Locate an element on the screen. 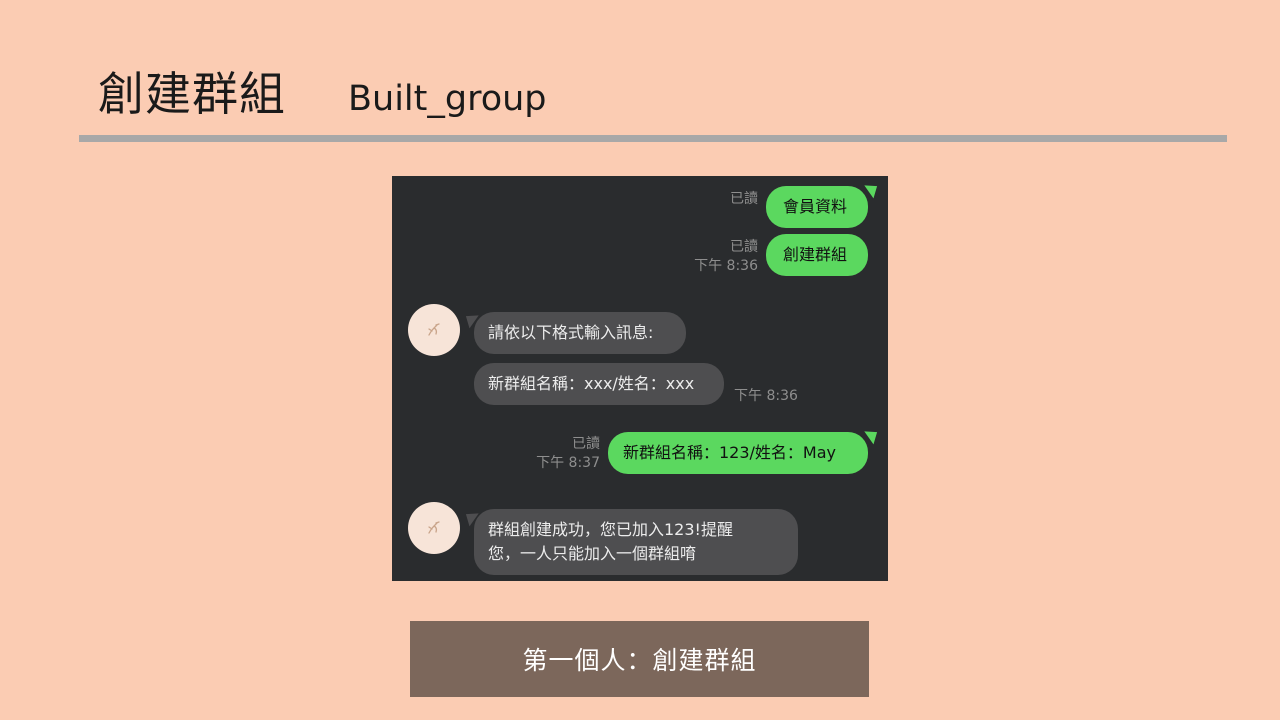 This screenshot has height=720, width=1280. message-meta: 已讀 is located at coordinates (725, 199).